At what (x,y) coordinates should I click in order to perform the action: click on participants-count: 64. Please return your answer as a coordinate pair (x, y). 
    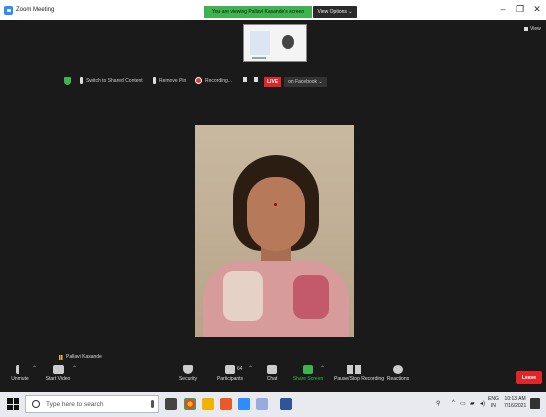
    Looking at the image, I should click on (240, 369).